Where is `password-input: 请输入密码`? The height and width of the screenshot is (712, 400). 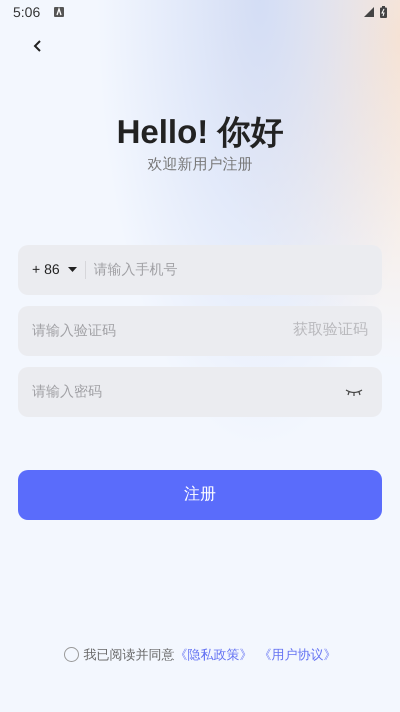 password-input: 请输入密码 is located at coordinates (188, 391).